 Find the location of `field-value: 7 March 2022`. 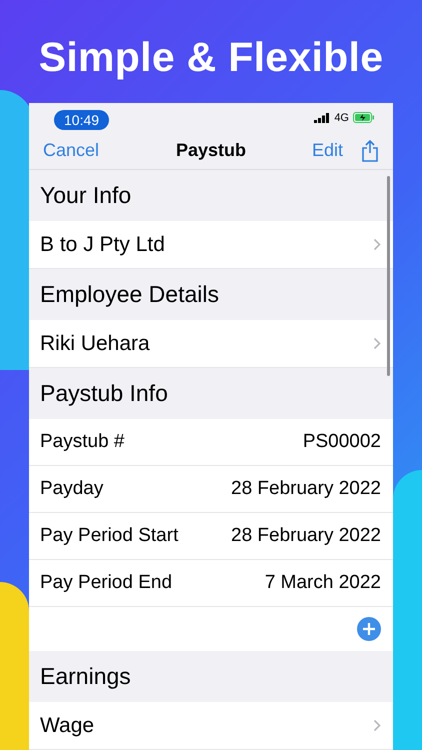

field-value: 7 March 2022 is located at coordinates (322, 583).